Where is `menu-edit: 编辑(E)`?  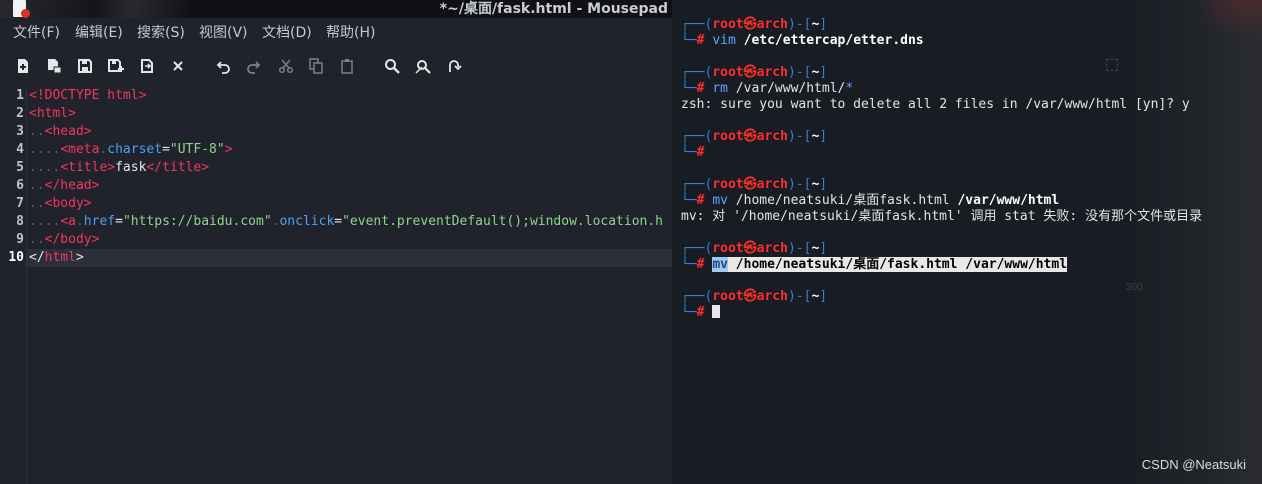
menu-edit: 编辑(E) is located at coordinates (99, 33).